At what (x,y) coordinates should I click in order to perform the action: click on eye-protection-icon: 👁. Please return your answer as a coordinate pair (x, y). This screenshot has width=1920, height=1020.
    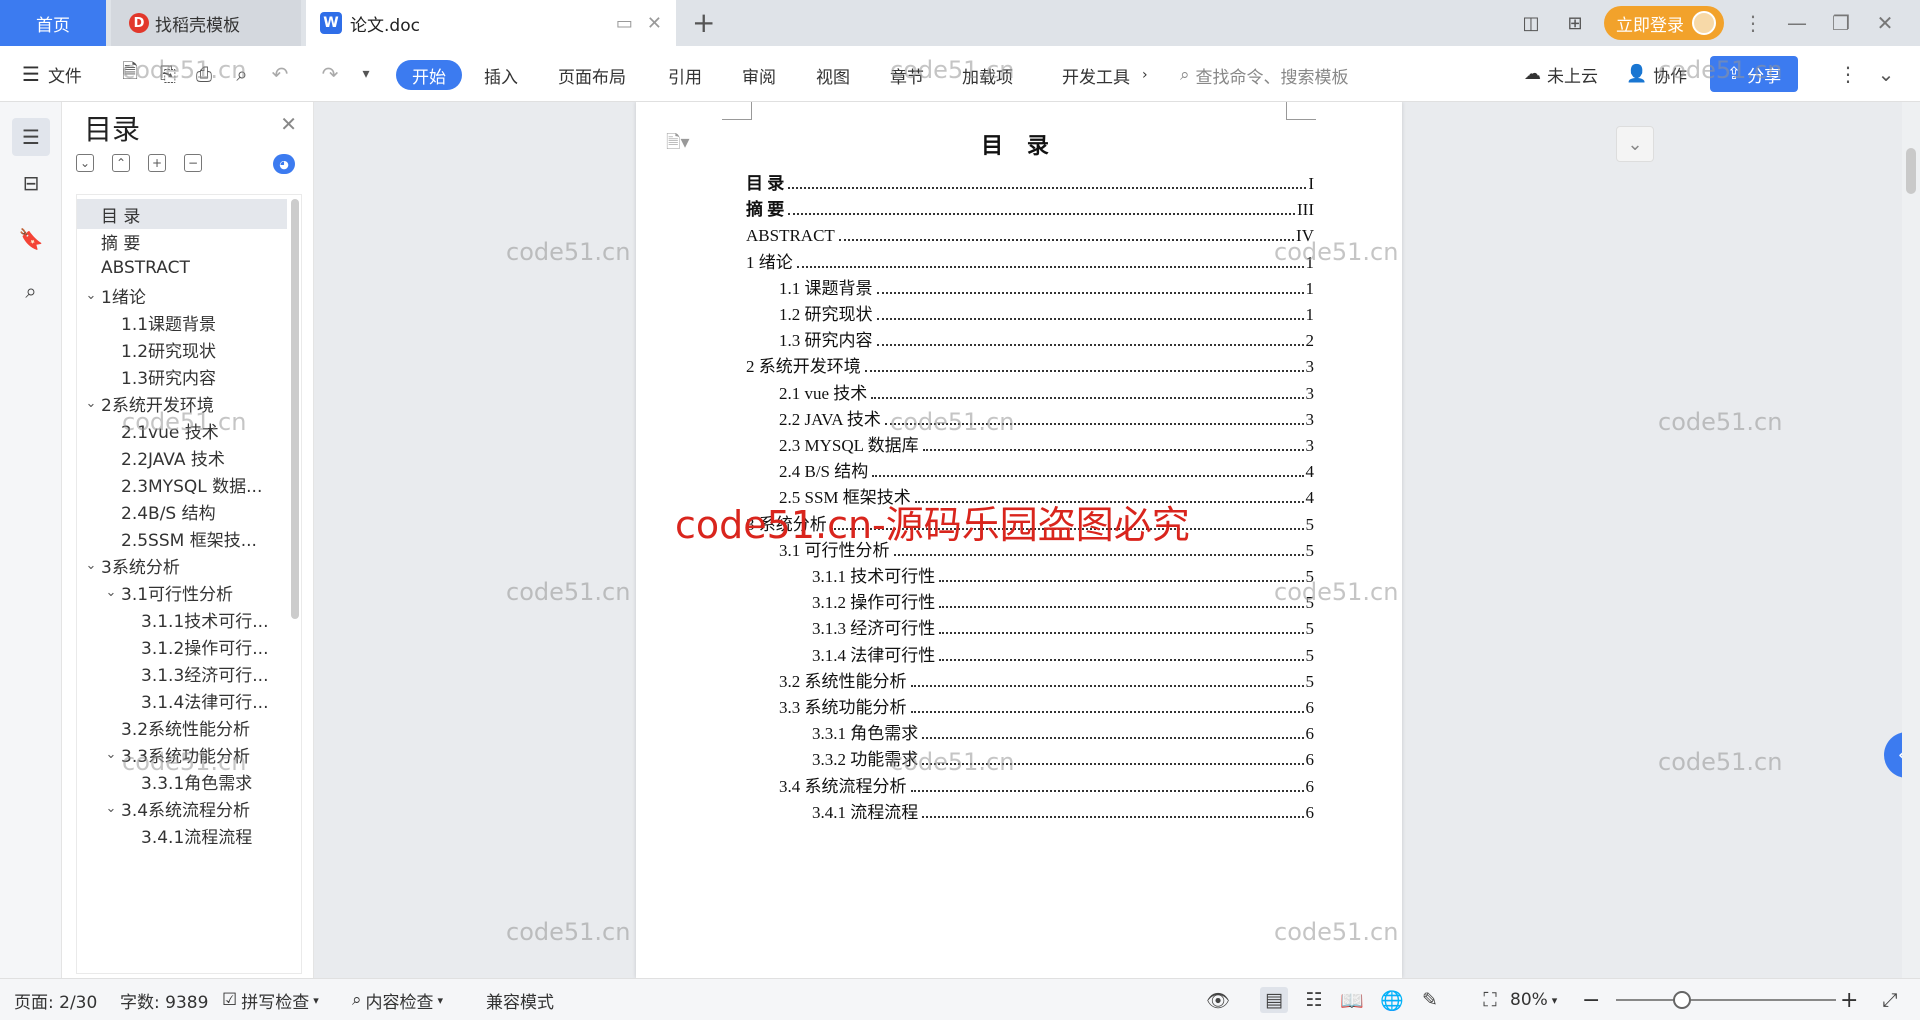
    Looking at the image, I should click on (1218, 1000).